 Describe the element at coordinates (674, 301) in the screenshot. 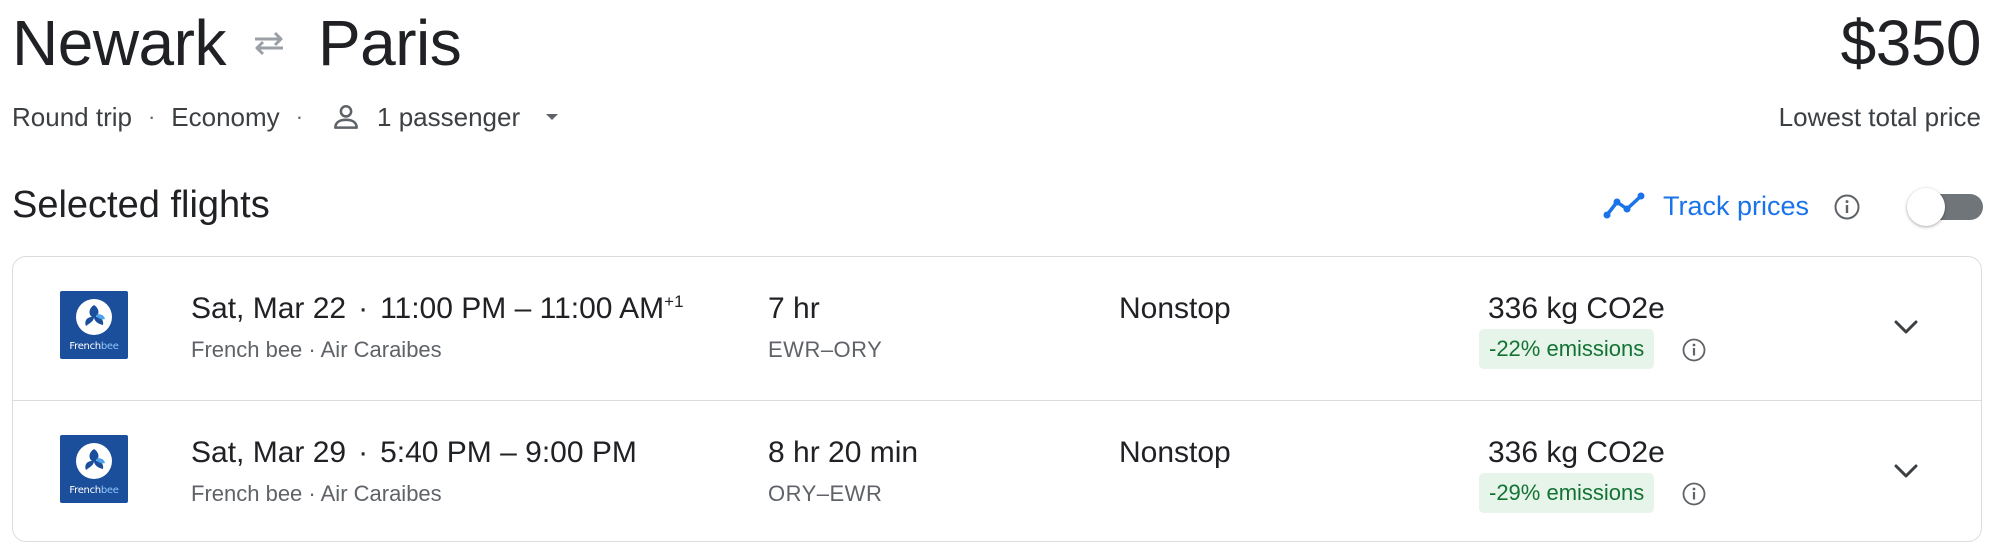

I see `day-offset: +1` at that location.